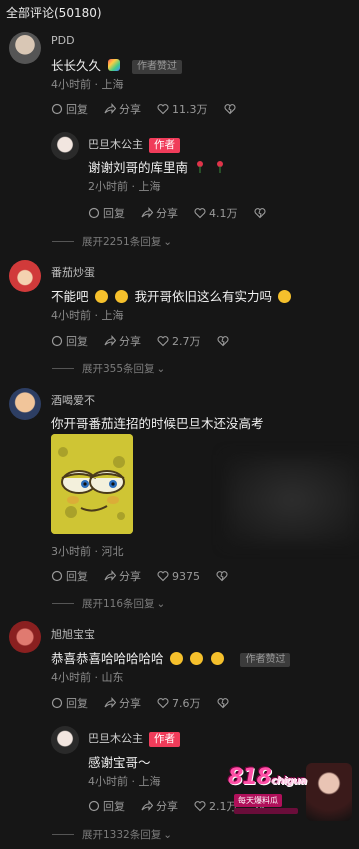  What do you see at coordinates (114, 65) in the screenshot?
I see `rainbow-heart-icon` at bounding box center [114, 65].